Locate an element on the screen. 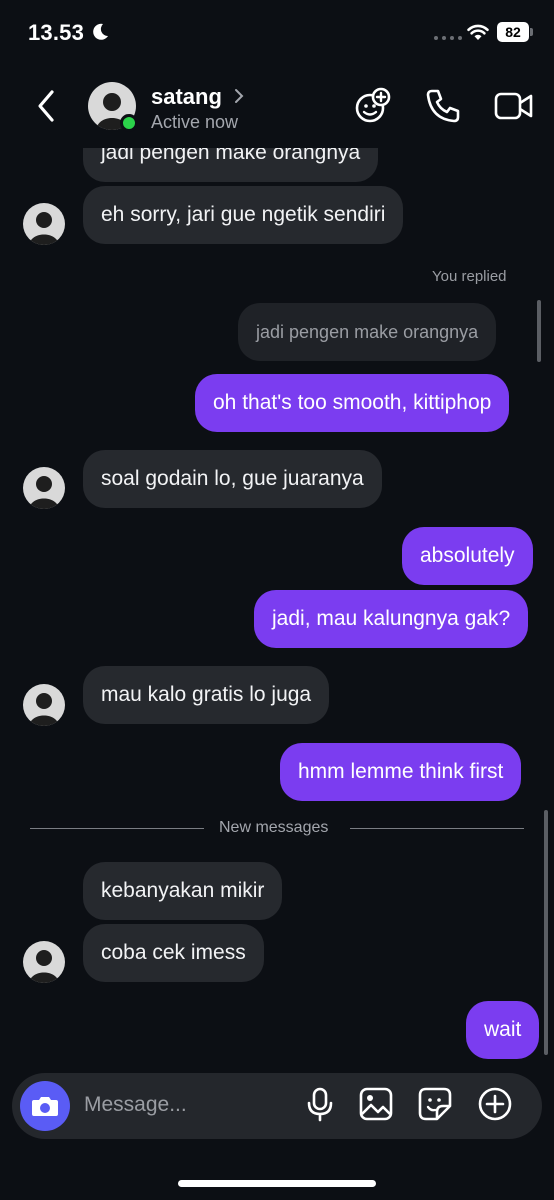  status-time: 13.53 is located at coordinates (56, 32).